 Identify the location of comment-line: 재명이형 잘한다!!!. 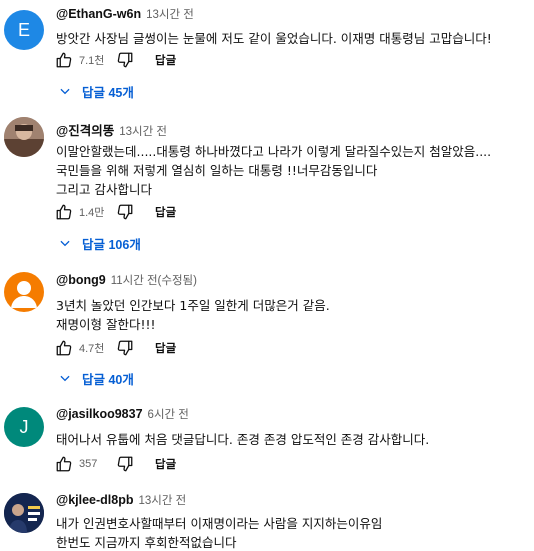
(106, 324).